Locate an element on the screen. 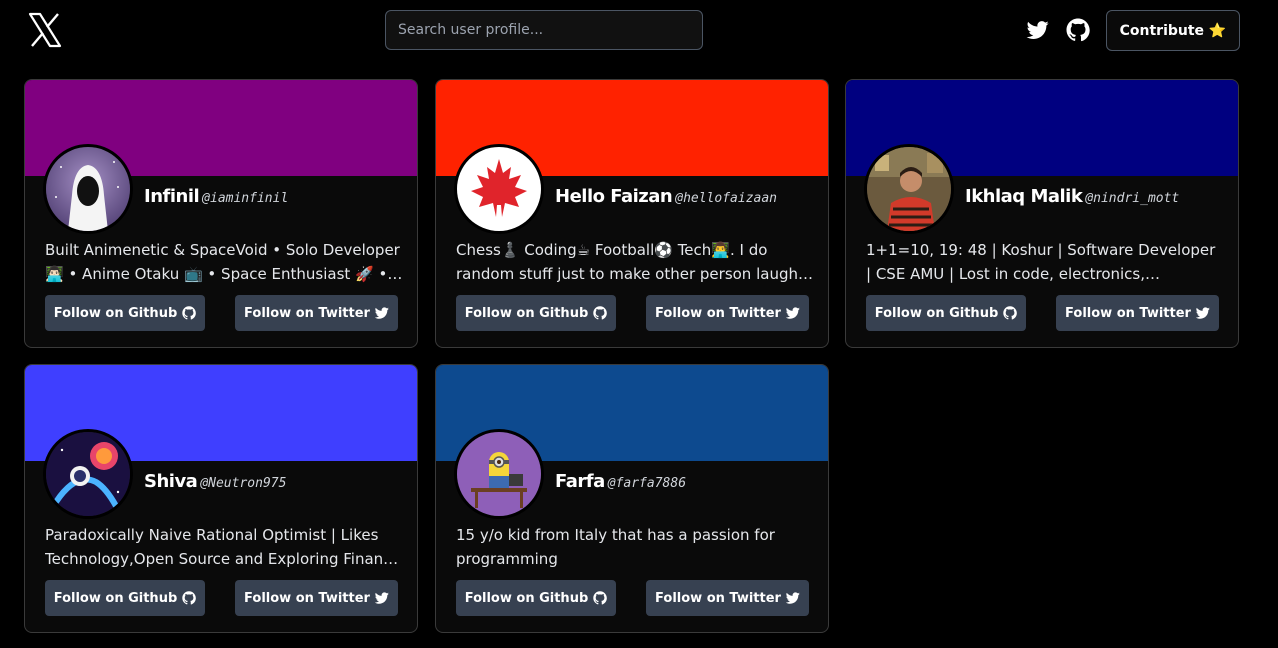 Image resolution: width=1278 pixels, height=648 pixels. profile-name: Ikhlaq Malik is located at coordinates (1024, 196).